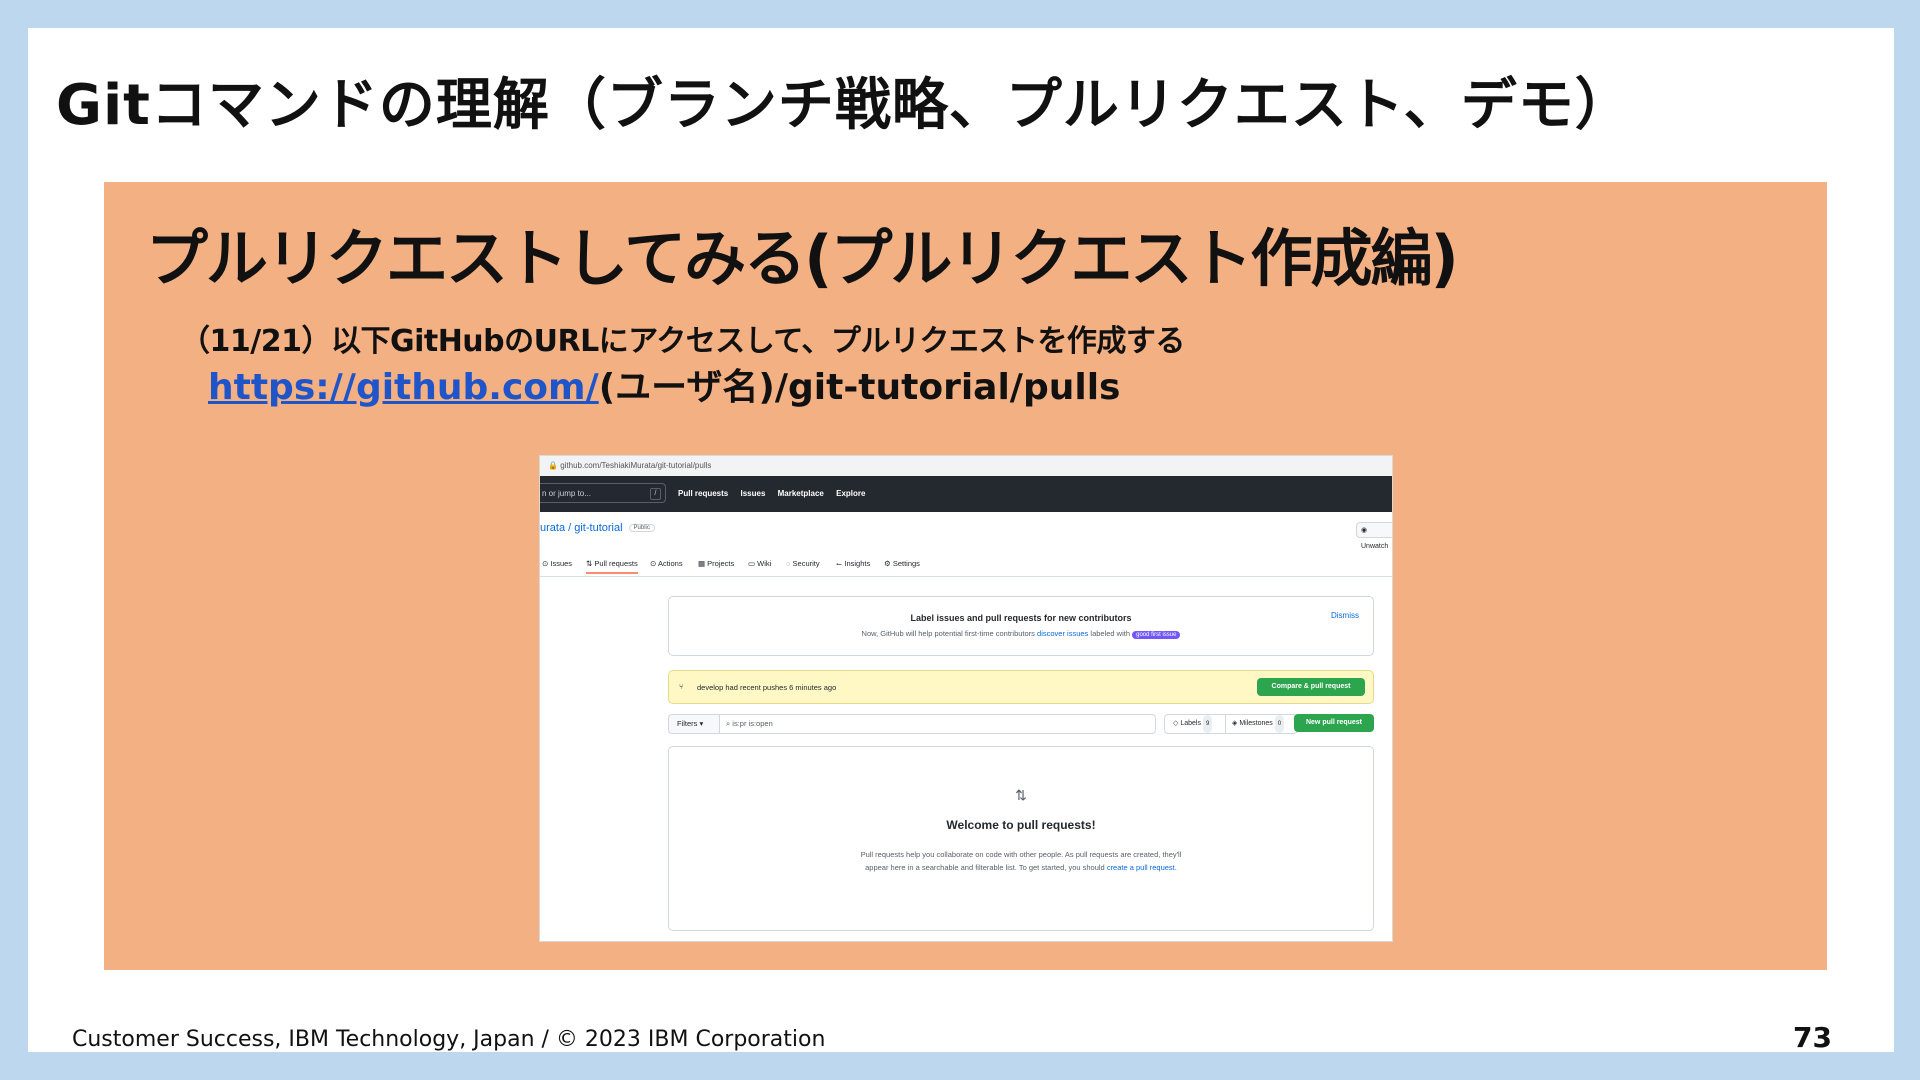 The image size is (1920, 1080). Describe the element at coordinates (703, 493) in the screenshot. I see `nav-pull-requests: Pull requests` at that location.